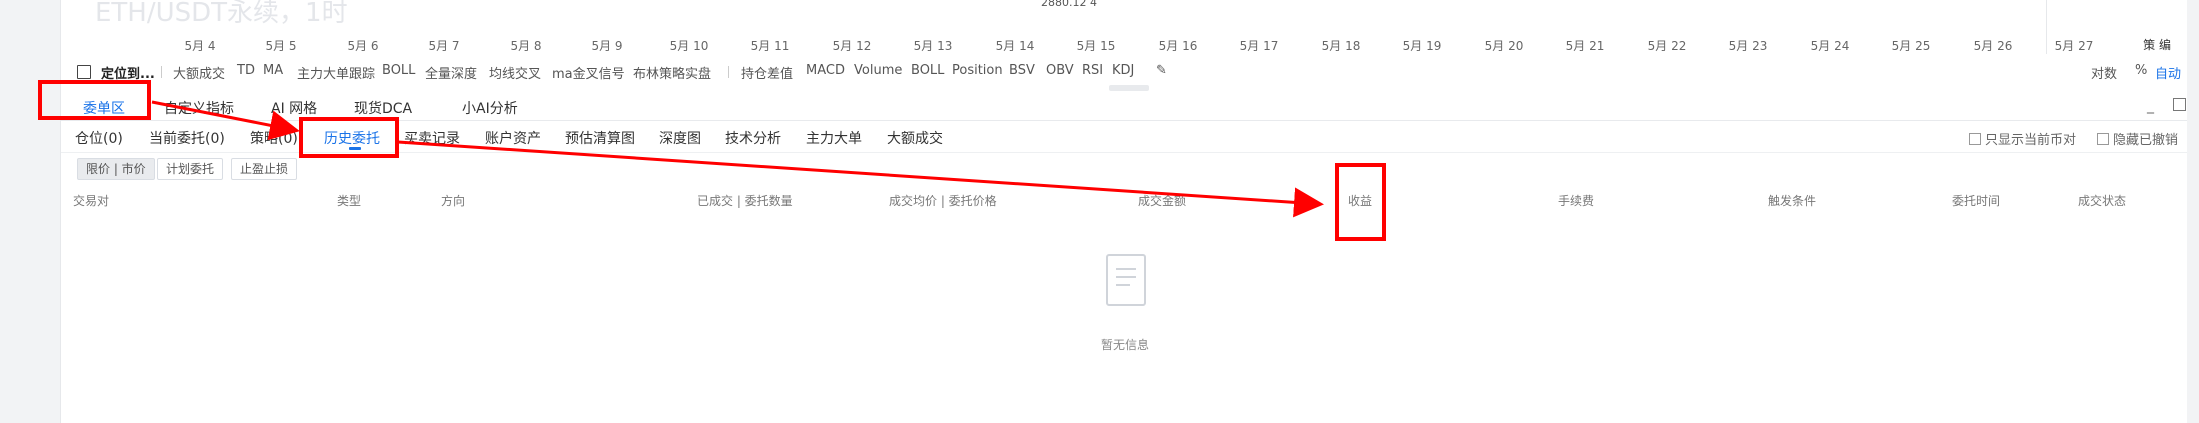 Image resolution: width=2199 pixels, height=423 pixels. I want to click on annotation-arrows, so click(737, 159).